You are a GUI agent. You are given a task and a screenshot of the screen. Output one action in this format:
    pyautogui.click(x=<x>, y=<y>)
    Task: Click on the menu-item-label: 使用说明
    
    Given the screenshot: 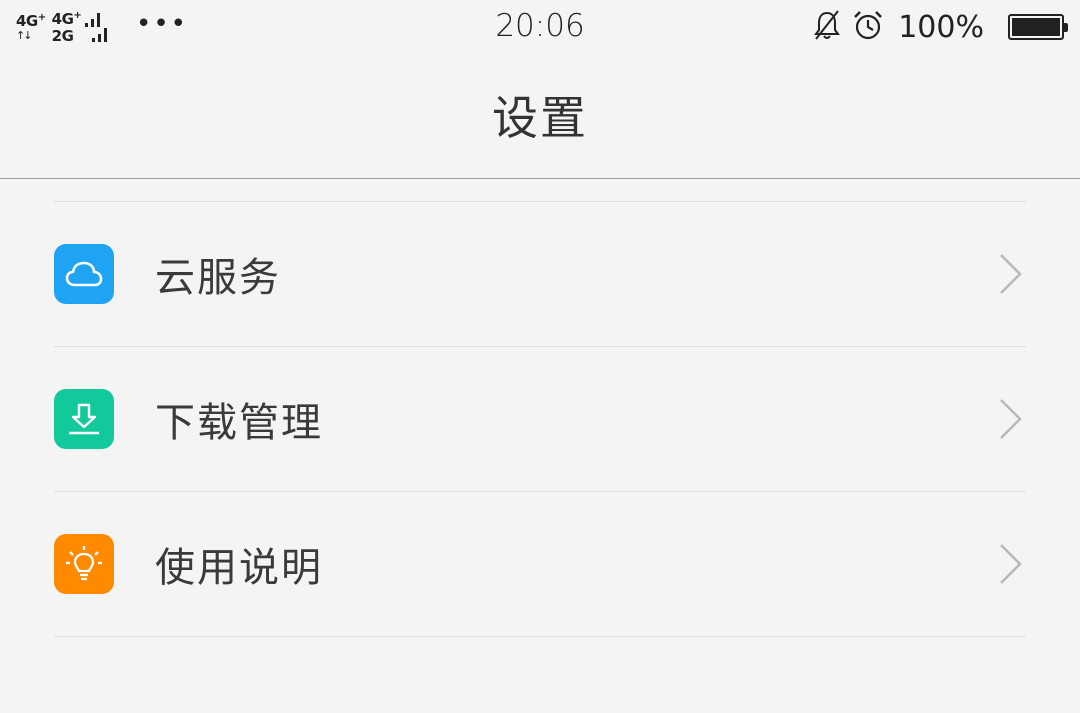 What is the action you would take?
    pyautogui.click(x=239, y=568)
    